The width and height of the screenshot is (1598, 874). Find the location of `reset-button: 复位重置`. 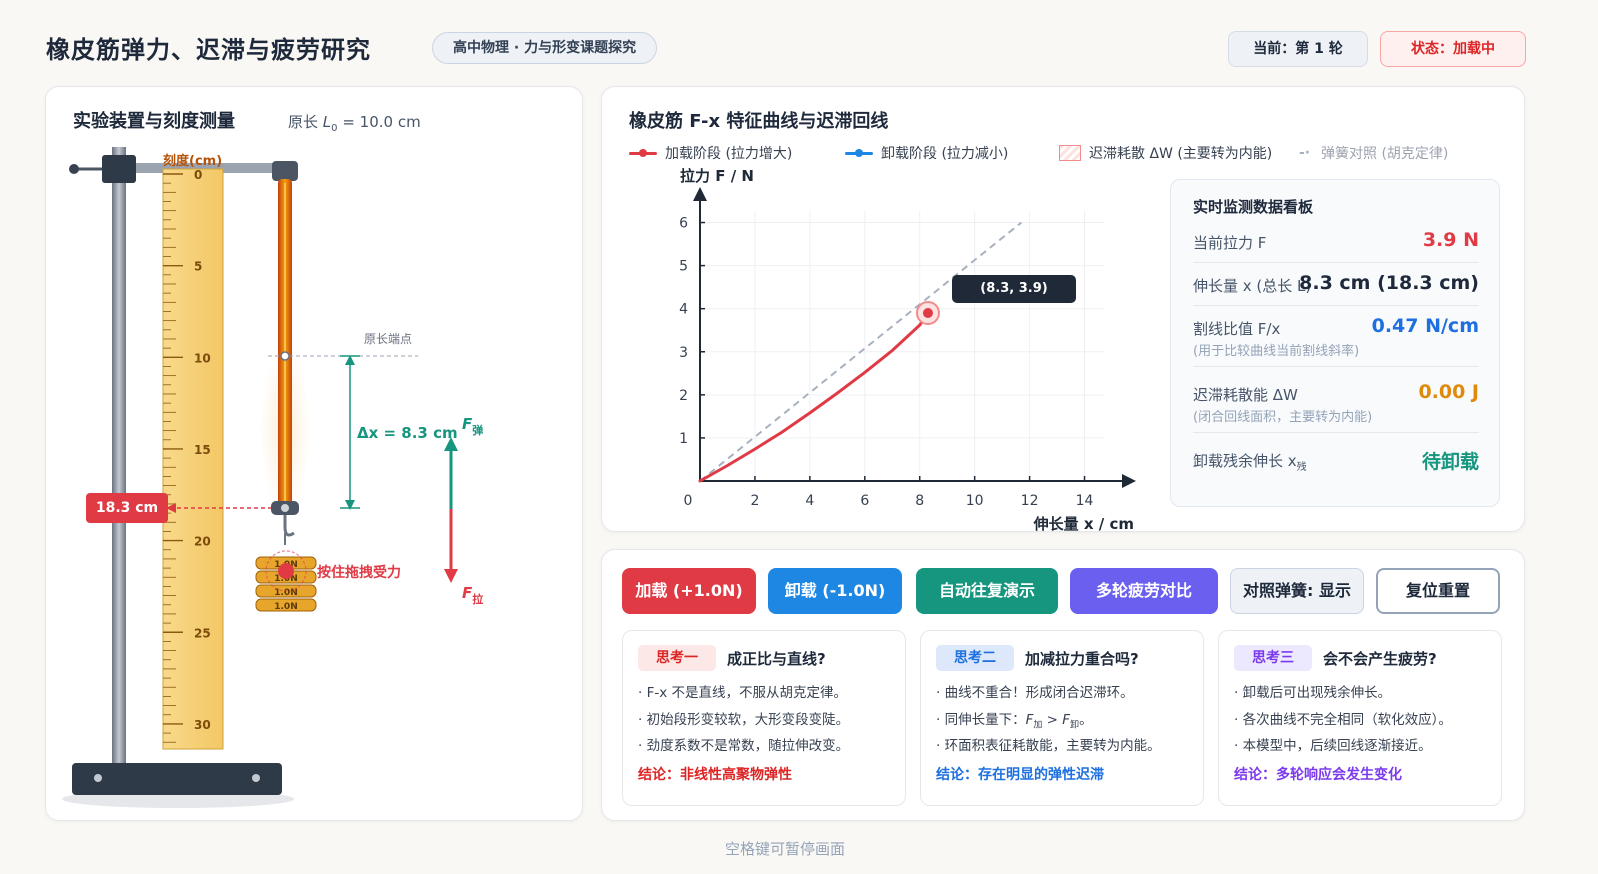

reset-button: 复位重置 is located at coordinates (1438, 591).